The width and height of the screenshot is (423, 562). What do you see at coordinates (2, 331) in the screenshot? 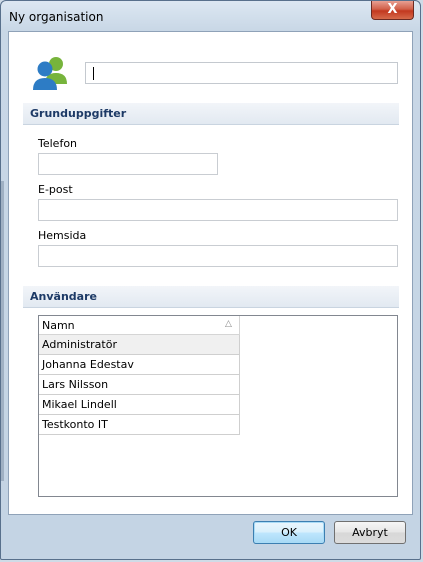
I see `window-edge-shadow` at bounding box center [2, 331].